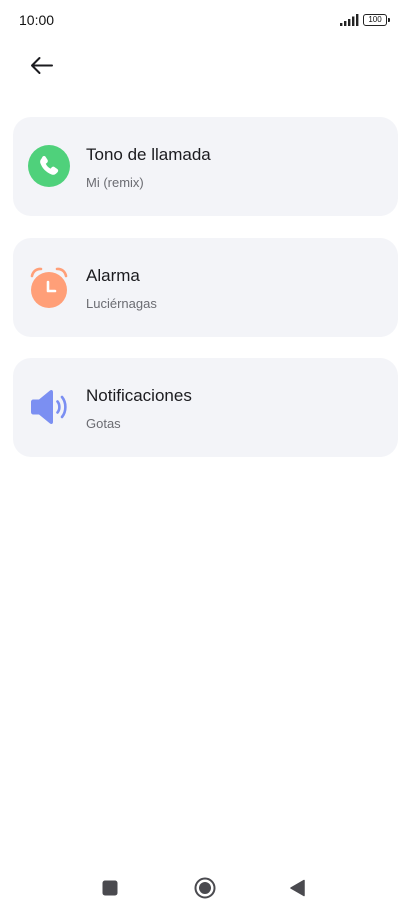 This screenshot has height=914, width=411. I want to click on ringtone-value: Mi (remix), so click(115, 182).